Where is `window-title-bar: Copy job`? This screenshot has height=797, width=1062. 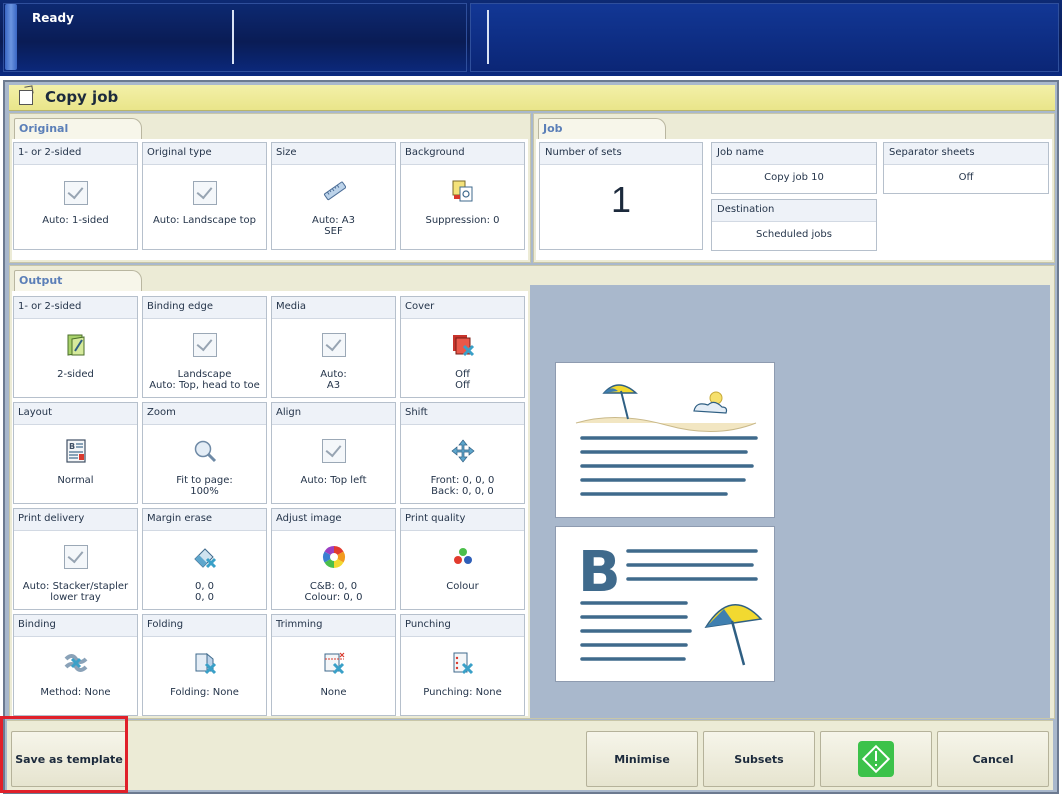
window-title-bar: Copy job is located at coordinates (532, 98).